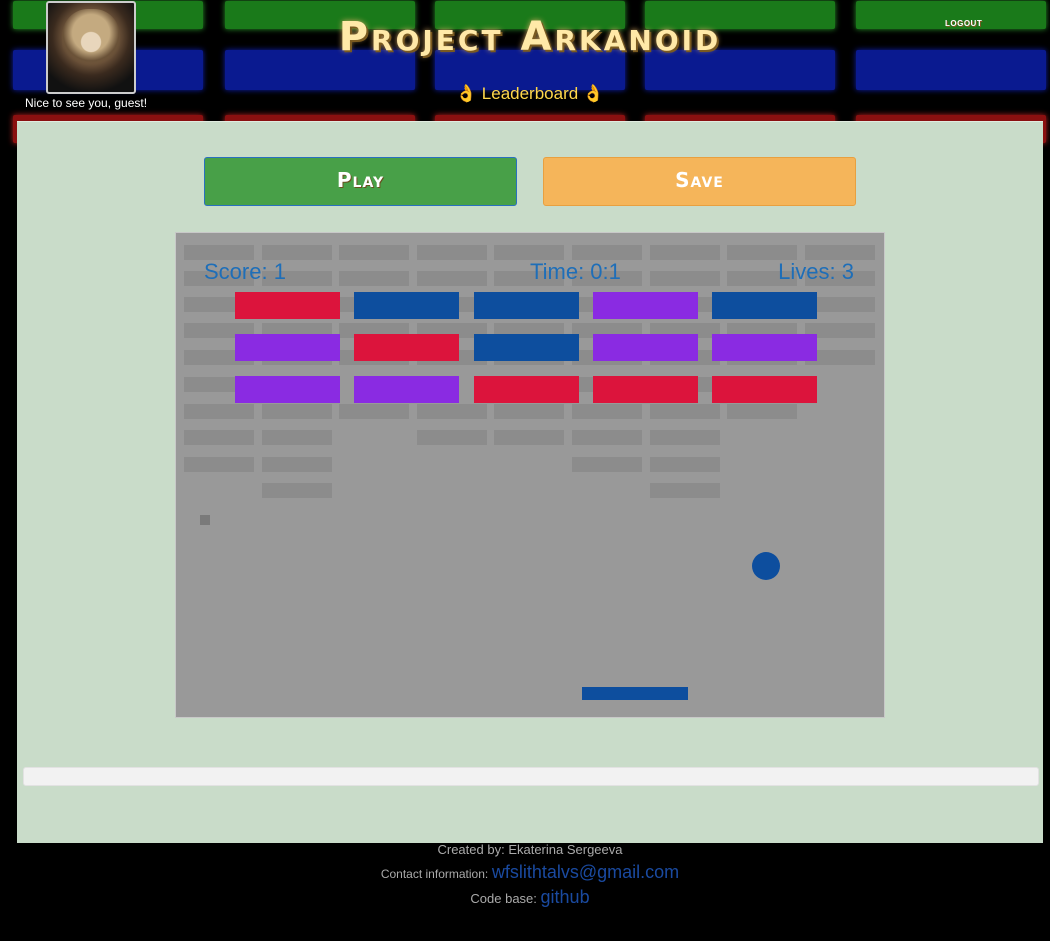  Describe the element at coordinates (245, 271) in the screenshot. I see `score-display: Score: 1` at that location.